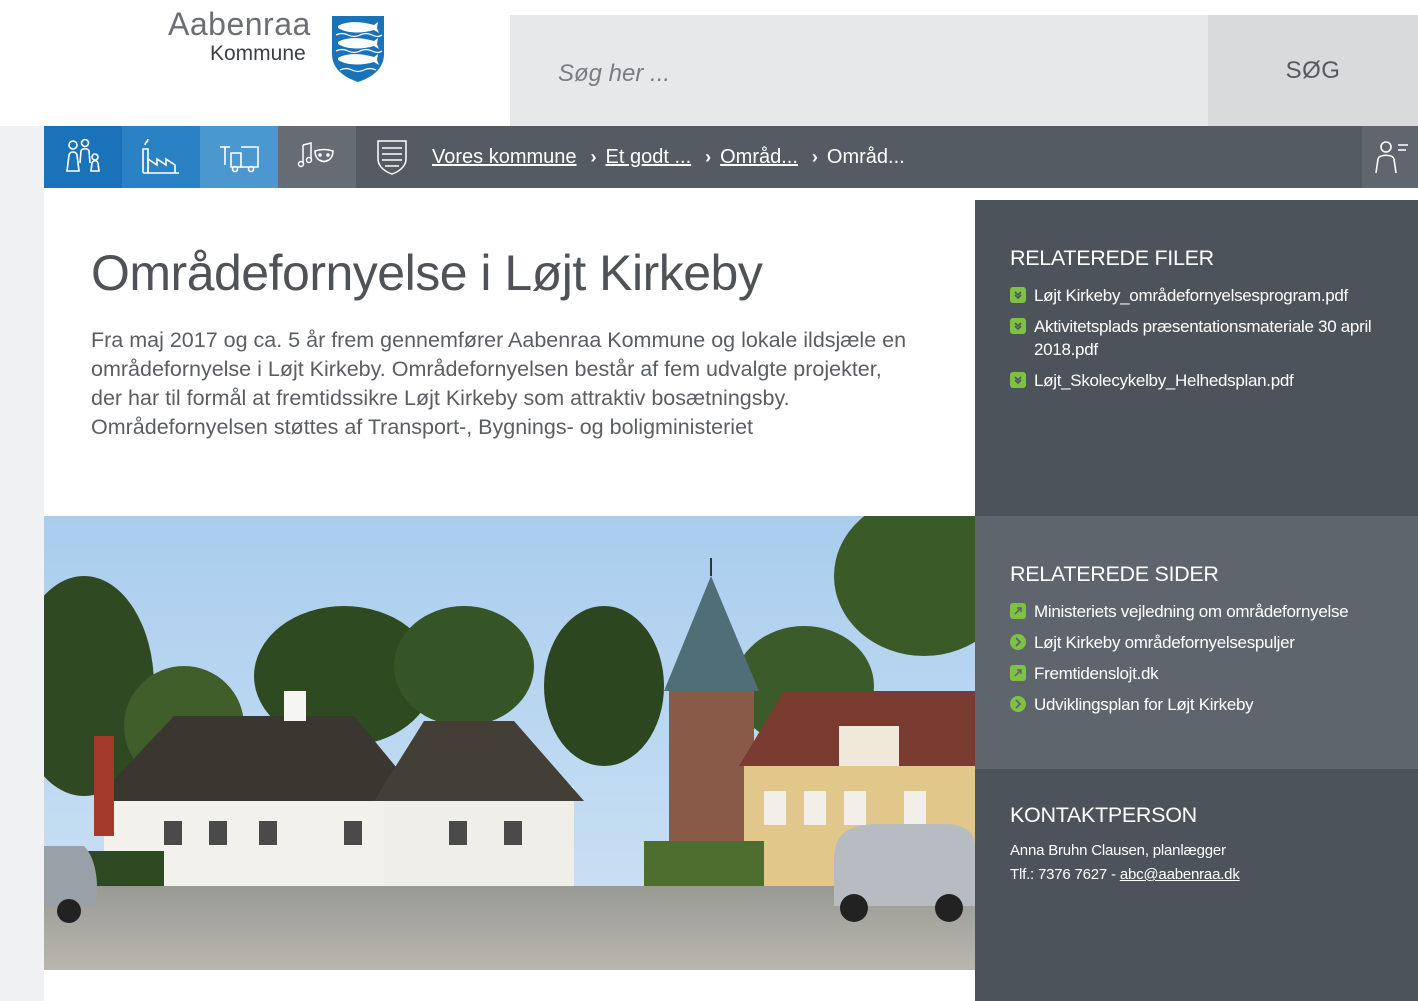 This screenshot has width=1418, height=1001. Describe the element at coordinates (1103, 815) in the screenshot. I see `contact-heading: KONTAKTPERSON` at that location.